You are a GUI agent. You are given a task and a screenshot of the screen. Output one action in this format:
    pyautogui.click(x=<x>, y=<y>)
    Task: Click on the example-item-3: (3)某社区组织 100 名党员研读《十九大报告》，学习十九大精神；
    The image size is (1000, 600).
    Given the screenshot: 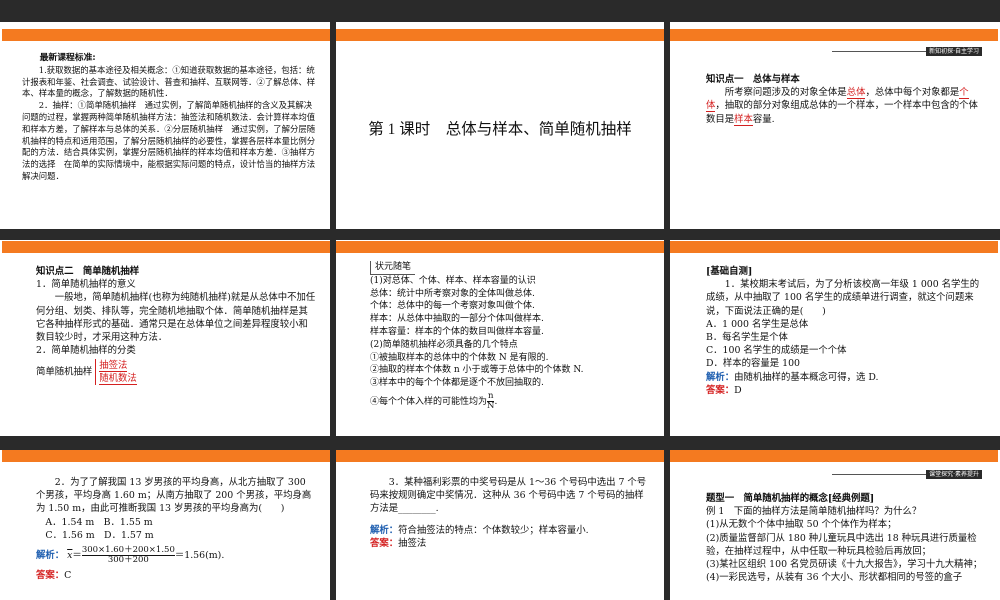 What is the action you would take?
    pyautogui.click(x=844, y=565)
    